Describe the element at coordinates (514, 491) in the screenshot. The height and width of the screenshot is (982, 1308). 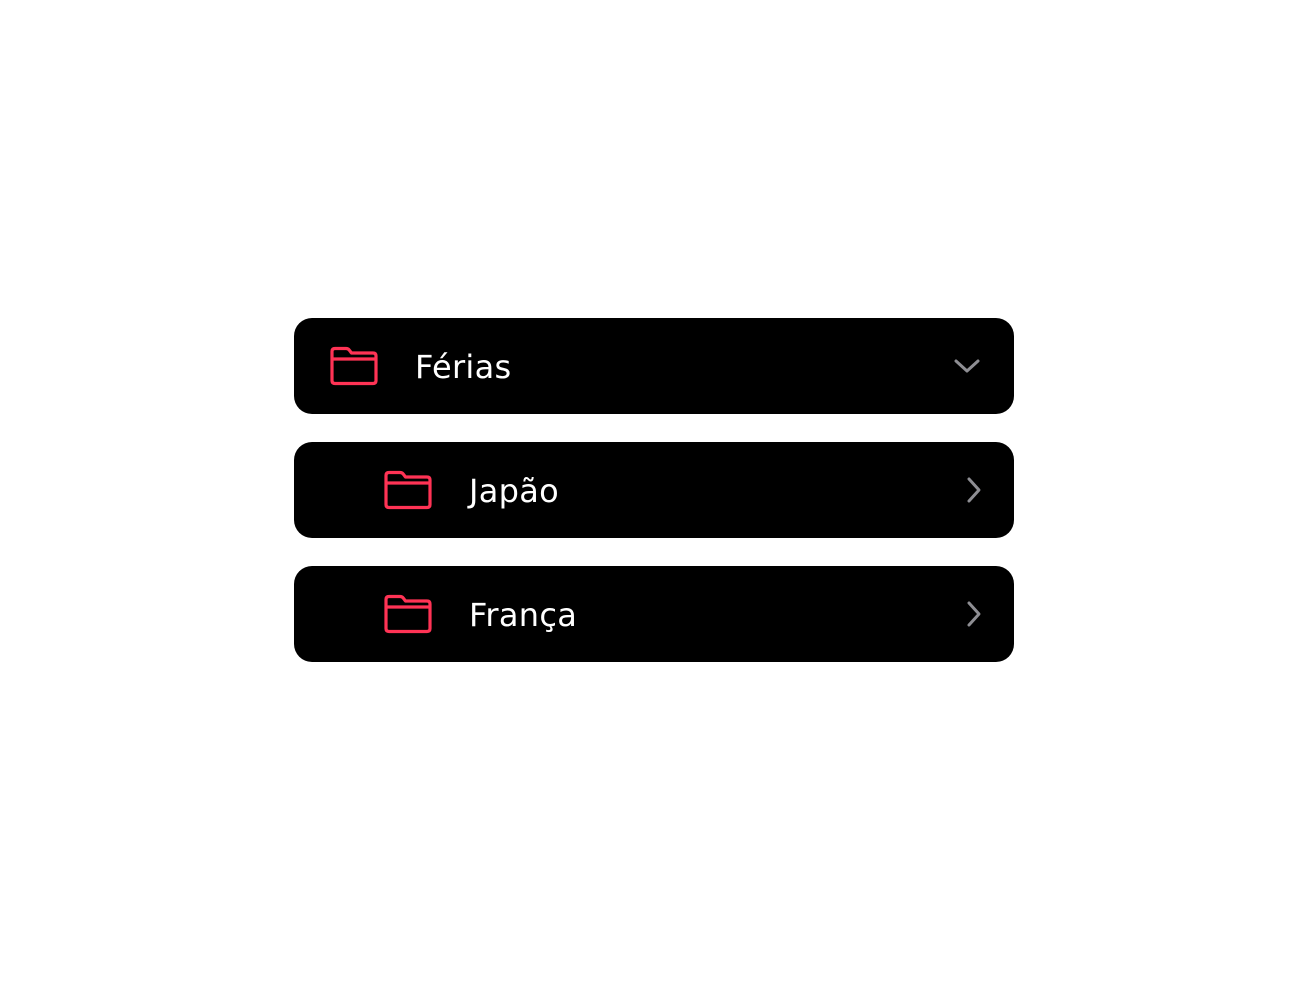
I see `folder-label: Japão` at that location.